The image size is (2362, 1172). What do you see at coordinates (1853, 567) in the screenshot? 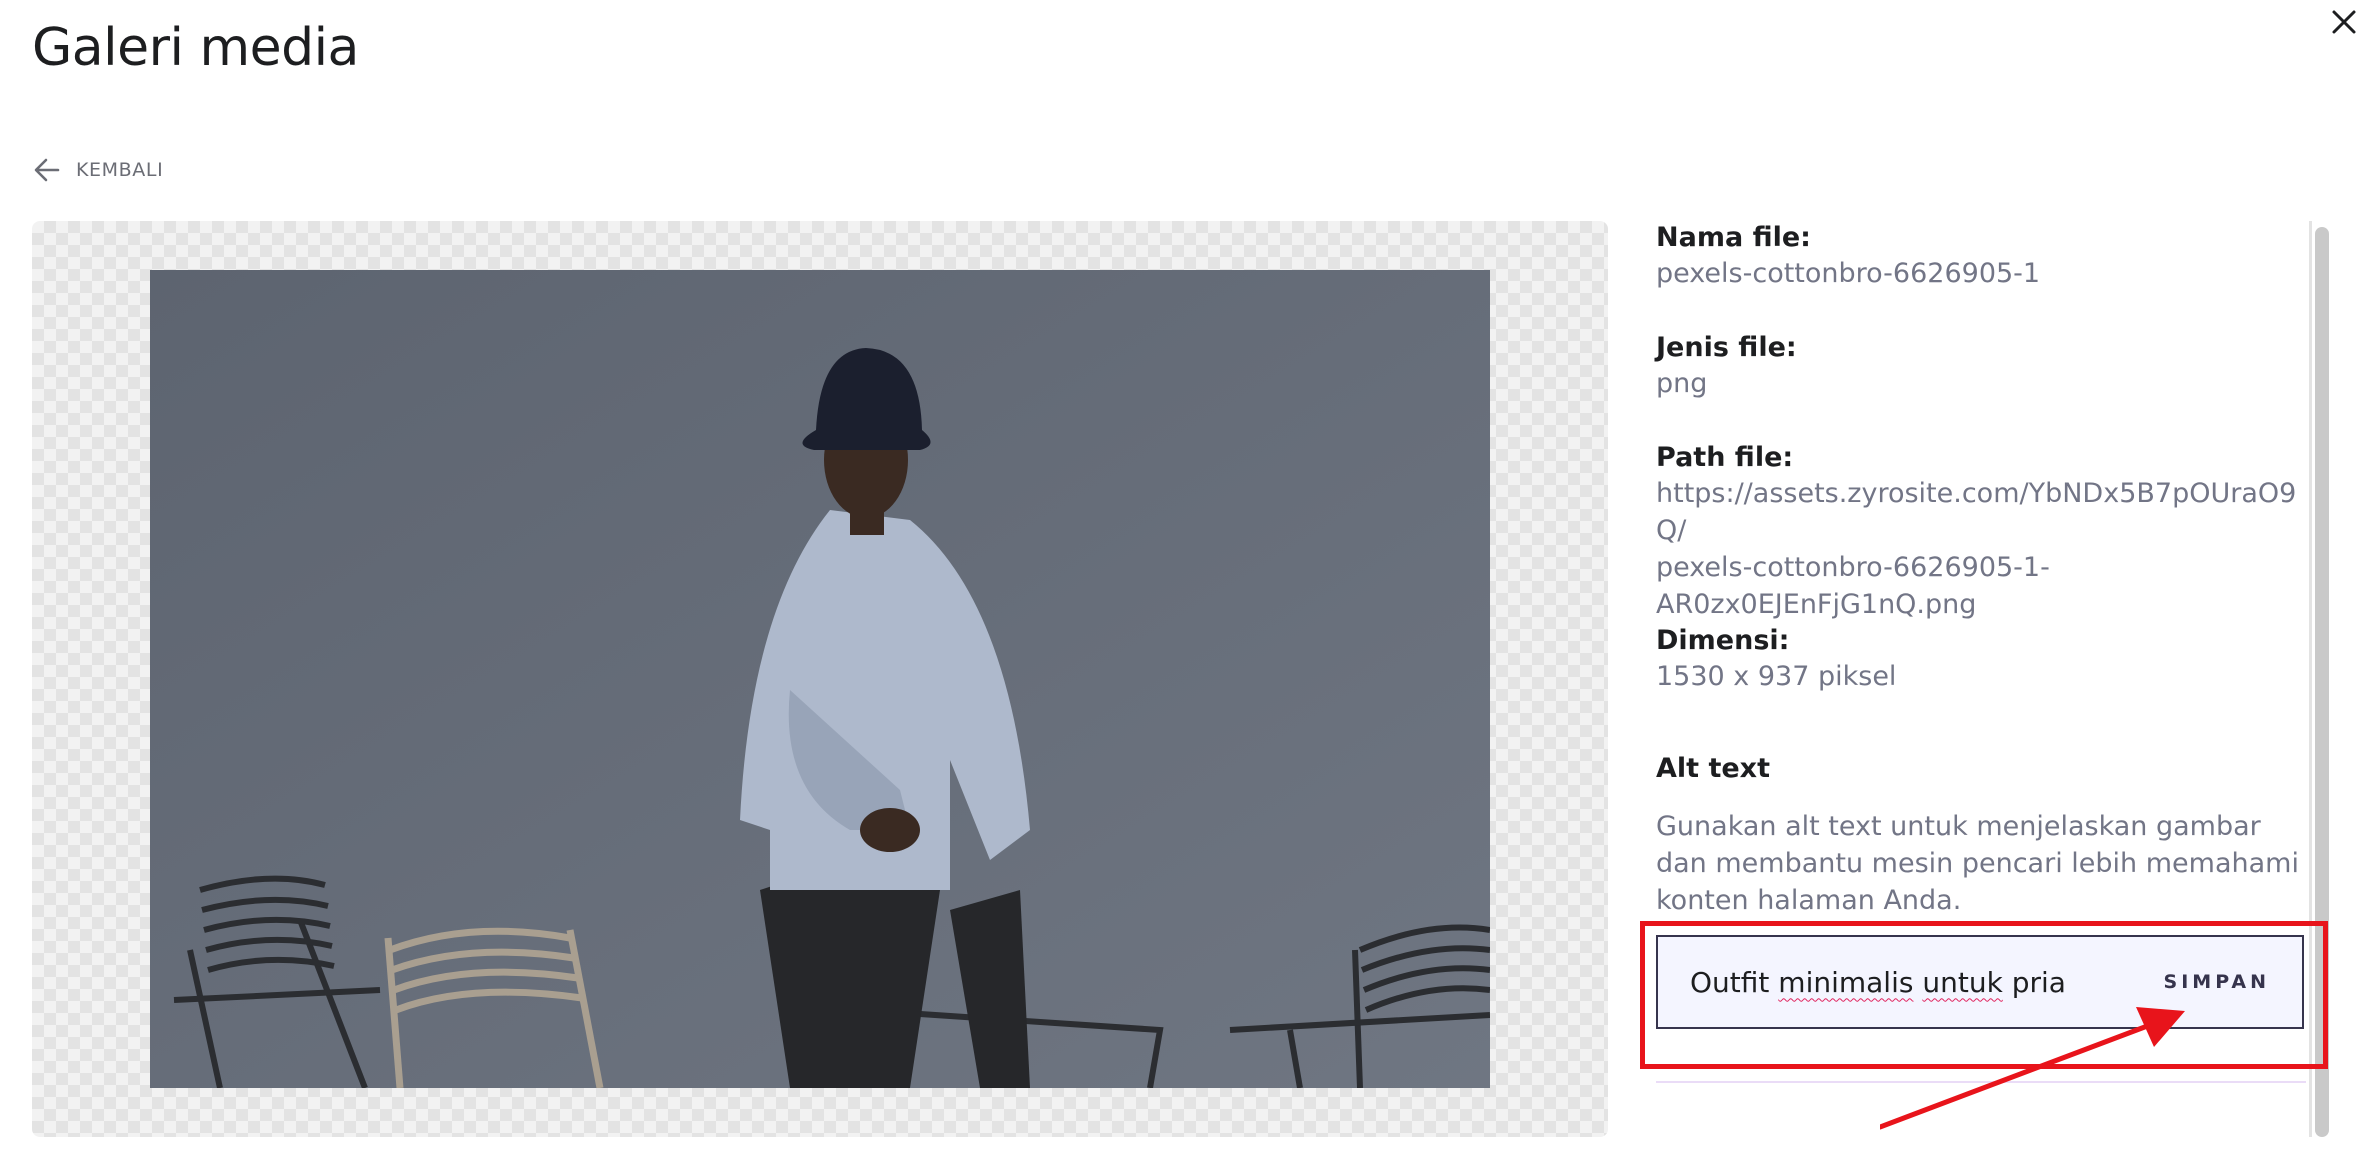
I see `file-path-line: pexels-cottonbro-6626905-1-` at bounding box center [1853, 567].